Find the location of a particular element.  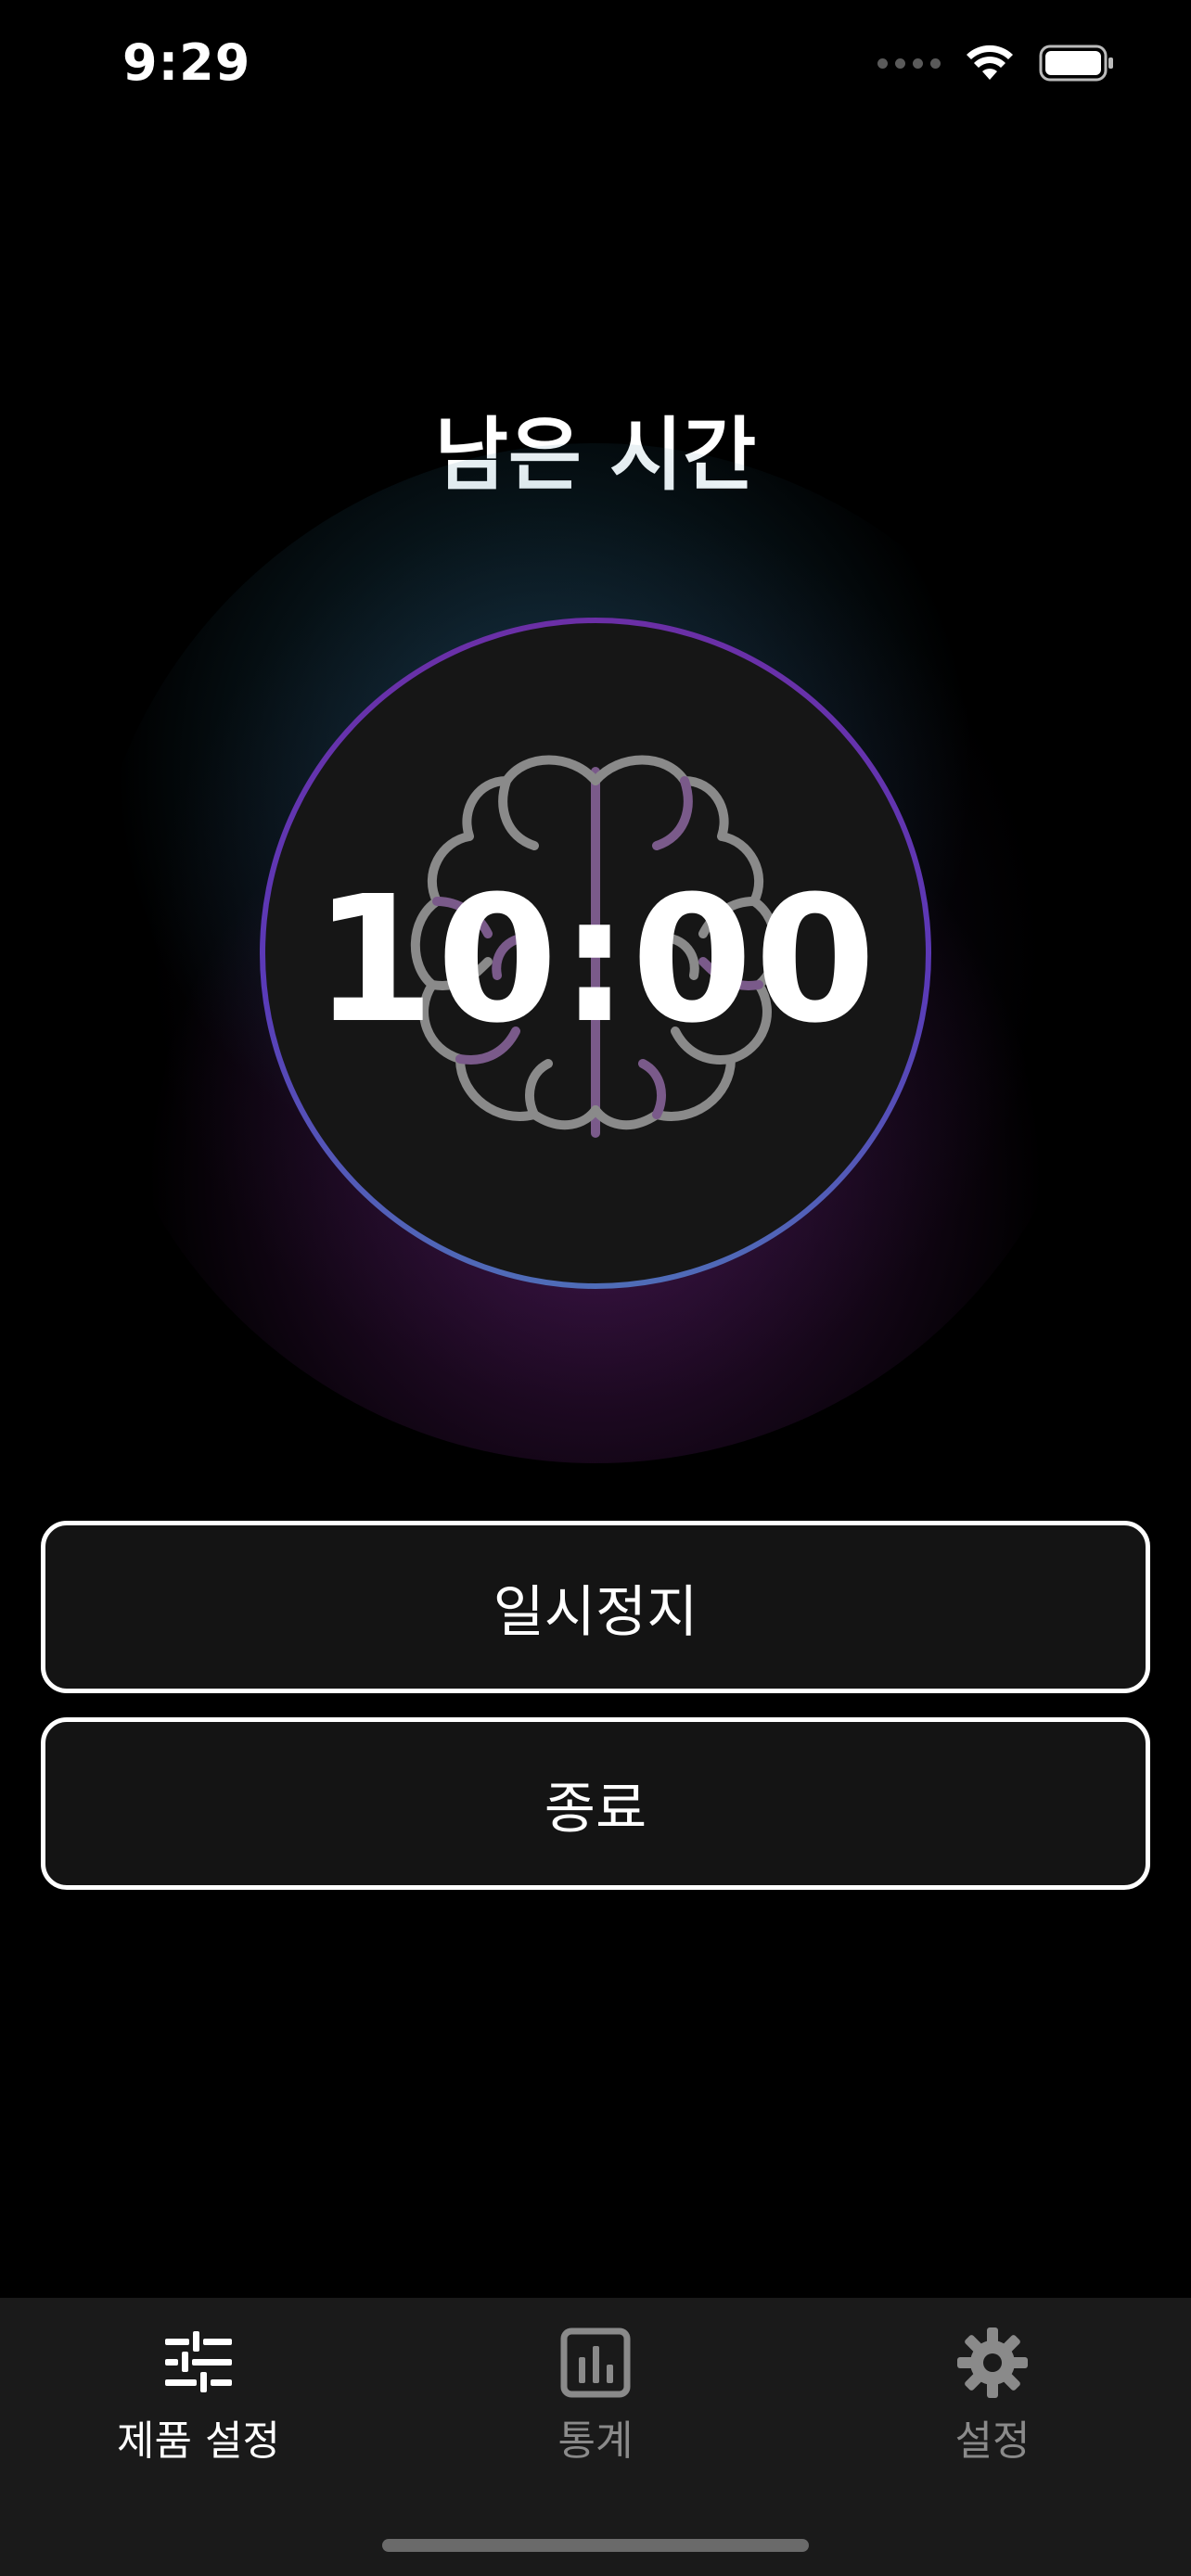

pause-button: 일시정지 is located at coordinates (595, 1607).